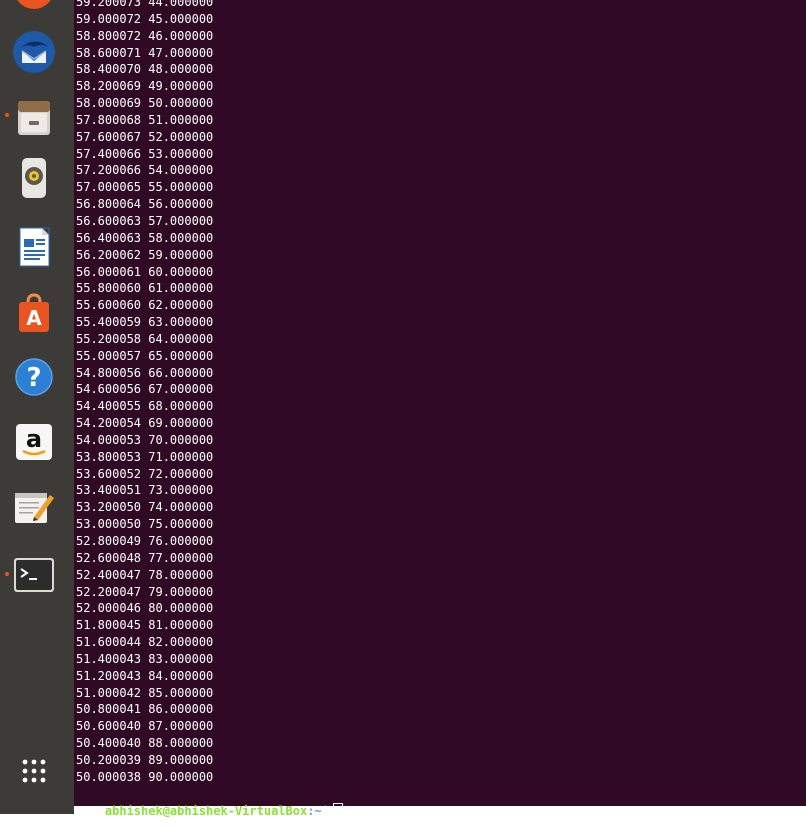  Describe the element at coordinates (145, 187) in the screenshot. I see `terminal-output-line: 57.000065 55.000000` at that location.